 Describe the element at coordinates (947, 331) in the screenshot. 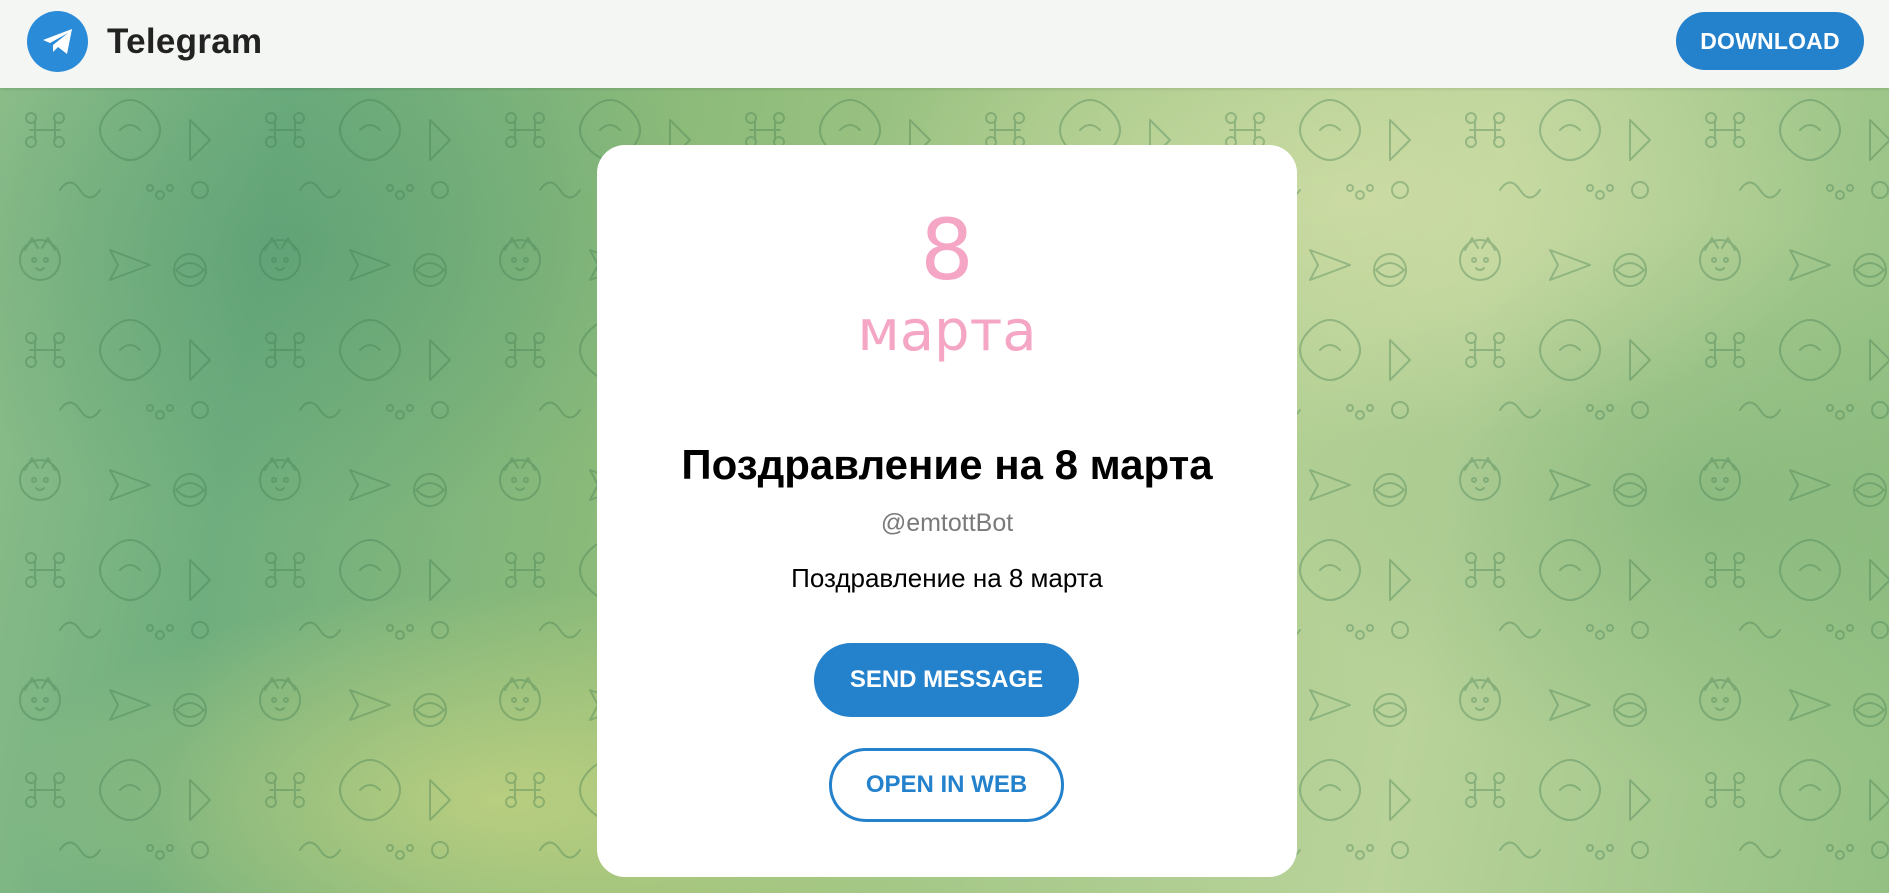

I see `avatar-word: марта` at that location.